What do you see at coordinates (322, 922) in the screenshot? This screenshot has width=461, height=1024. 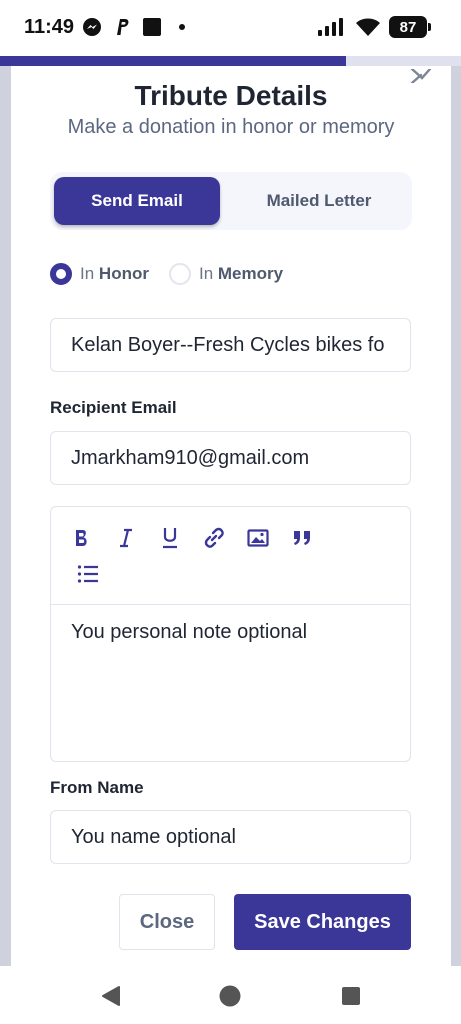 I see `save-changes-button: Save Changes` at bounding box center [322, 922].